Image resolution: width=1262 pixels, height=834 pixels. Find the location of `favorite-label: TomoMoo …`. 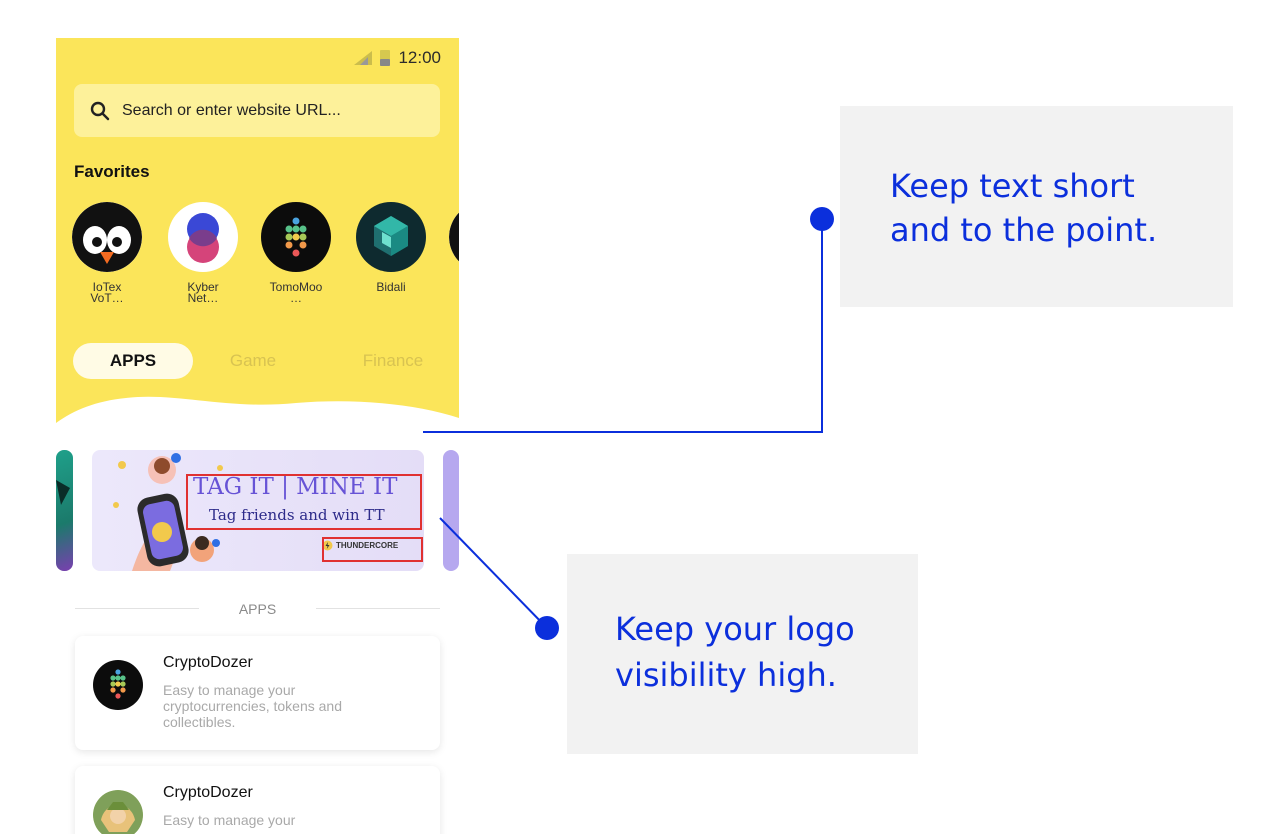

favorite-label: TomoMoo … is located at coordinates (296, 292).